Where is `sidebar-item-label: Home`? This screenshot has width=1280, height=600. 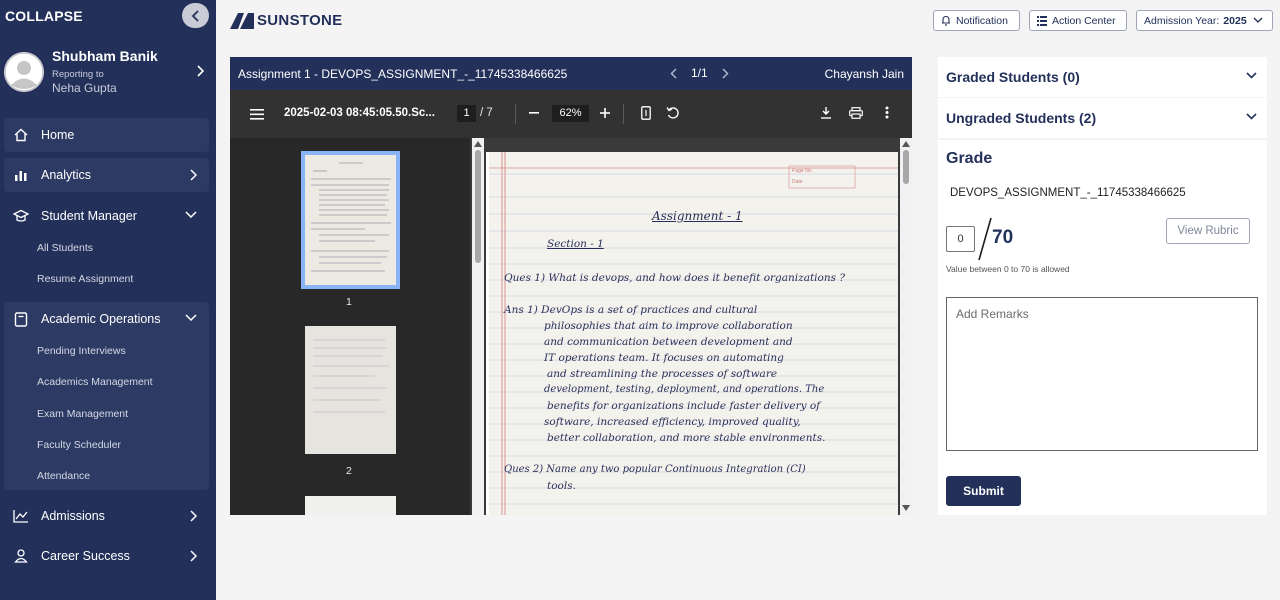 sidebar-item-label: Home is located at coordinates (58, 135).